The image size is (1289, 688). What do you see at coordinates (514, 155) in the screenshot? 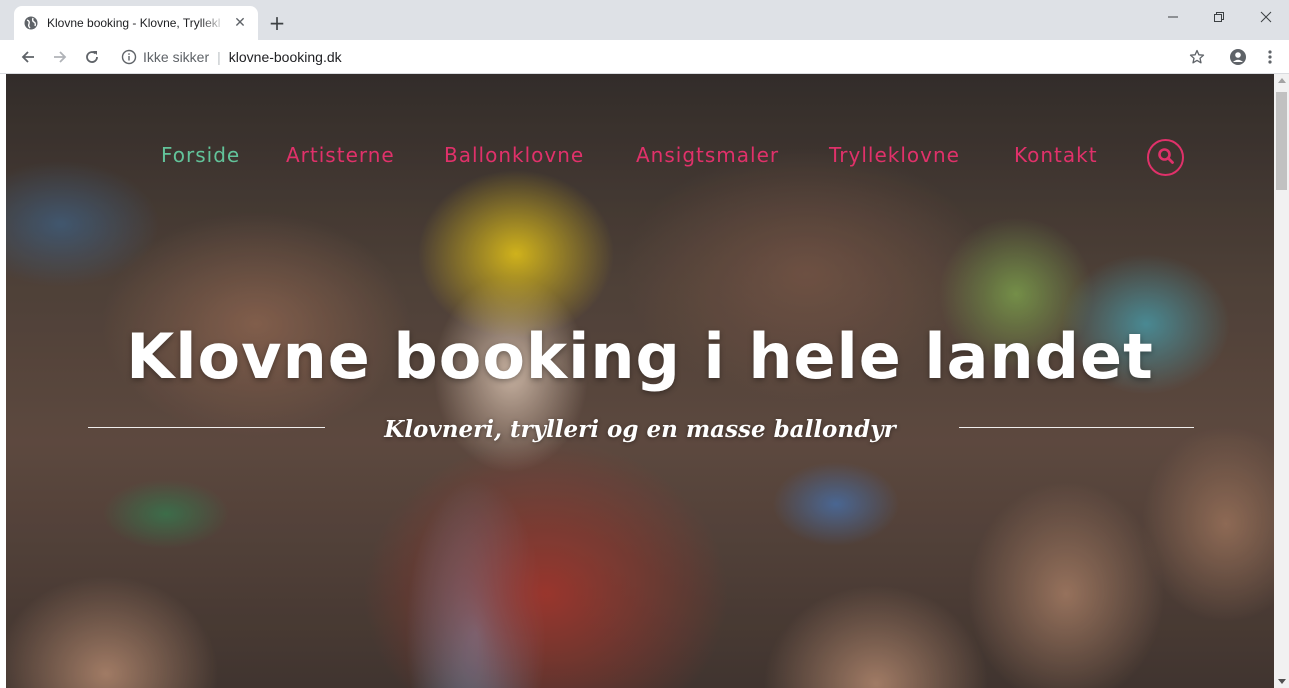
I see `nav-link-ballonklovne: Ballonklovne` at bounding box center [514, 155].